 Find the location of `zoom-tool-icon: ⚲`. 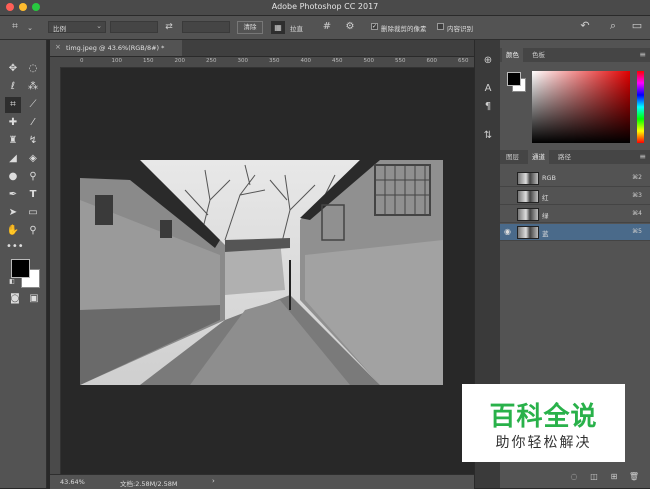

zoom-tool-icon: ⚲ is located at coordinates (33, 231).